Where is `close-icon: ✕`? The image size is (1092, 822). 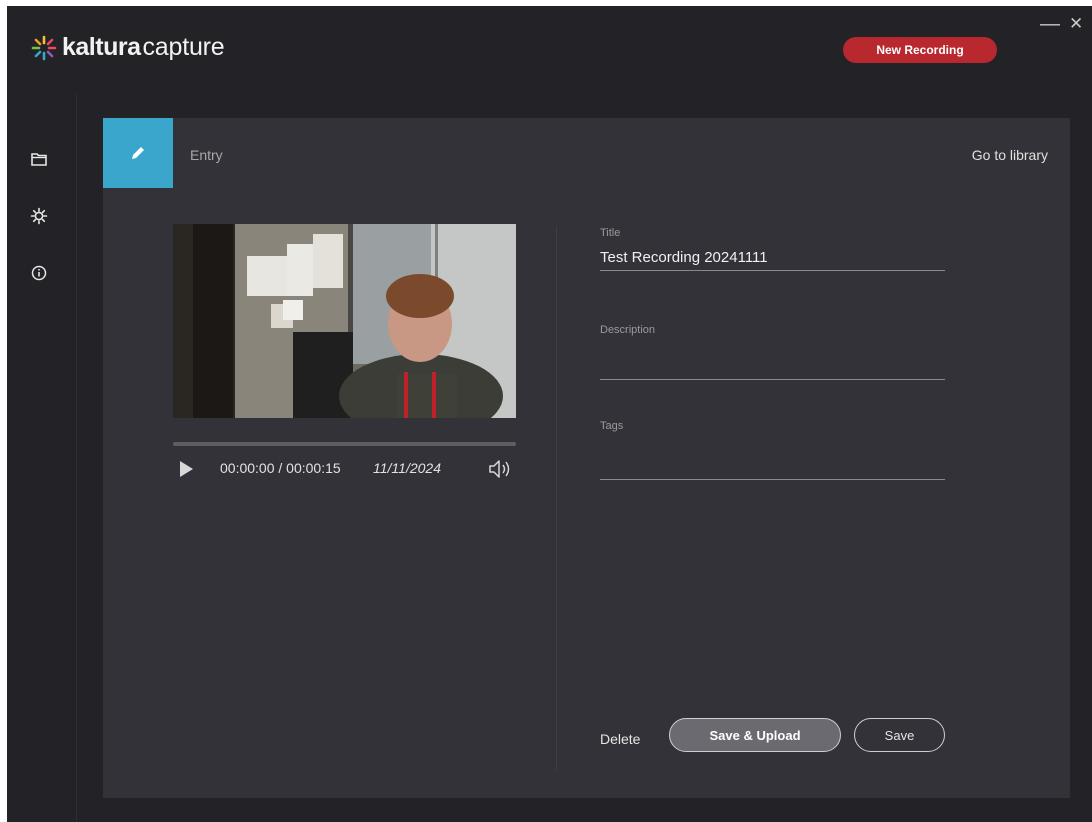
close-icon: ✕ is located at coordinates (1076, 24).